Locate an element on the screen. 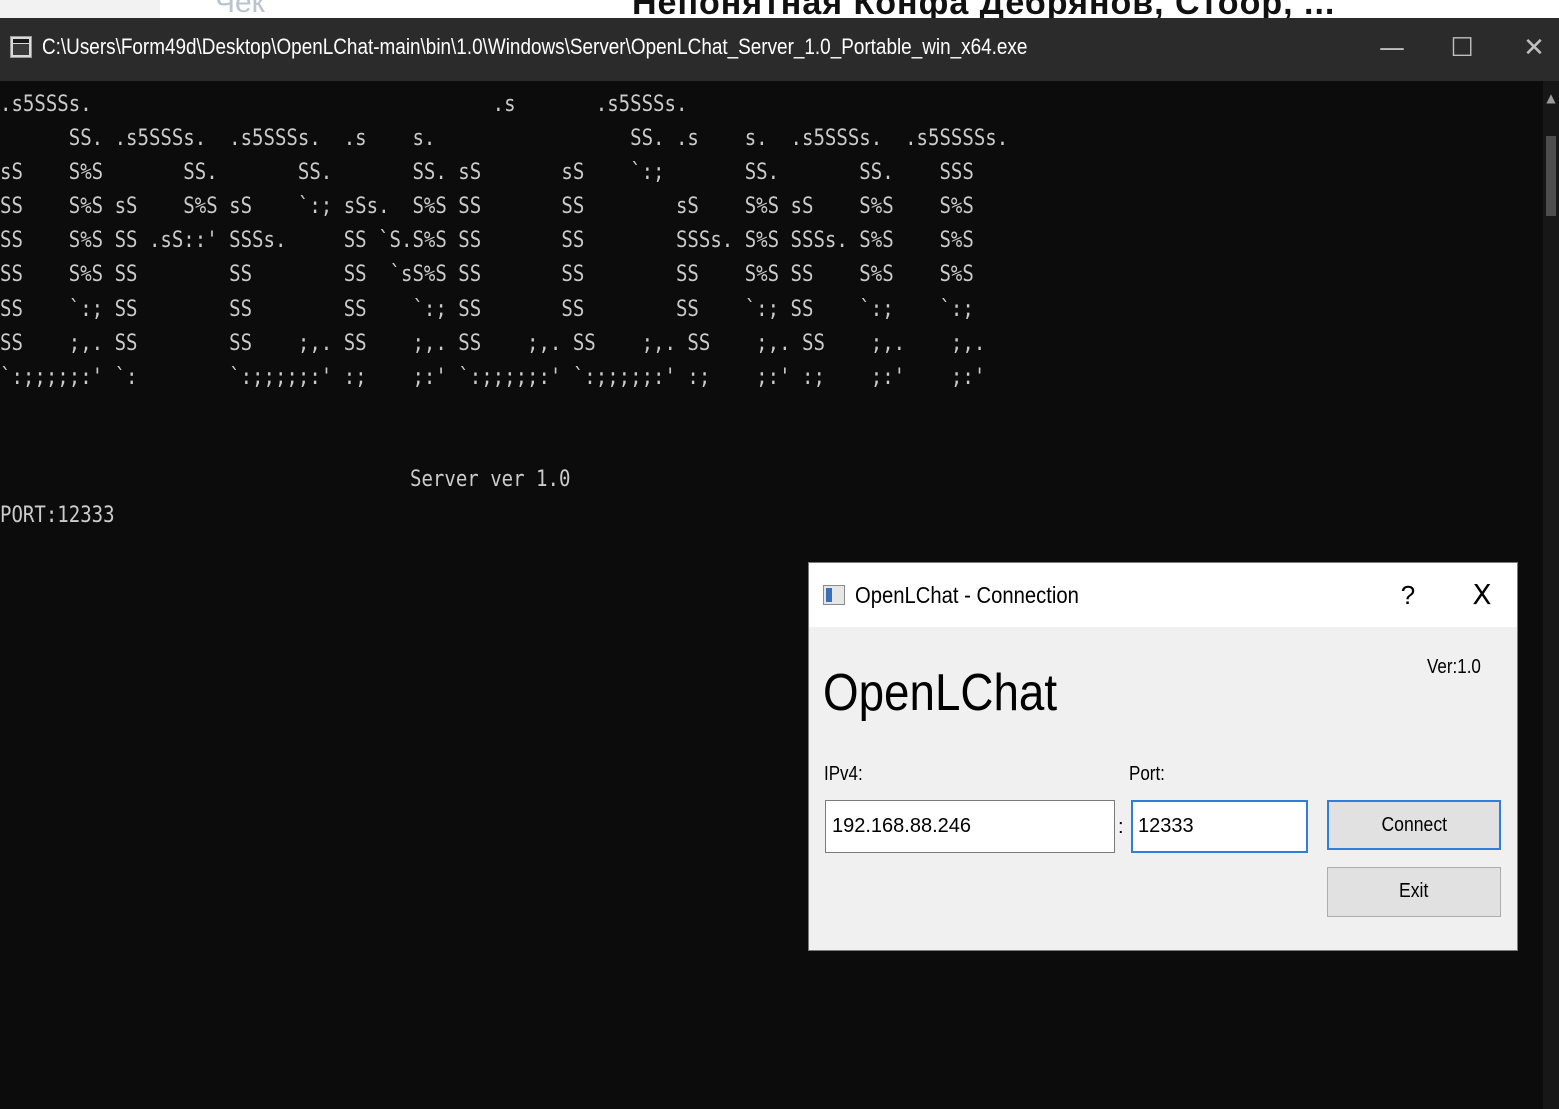 This screenshot has width=1559, height=1109. exit-button: Exit is located at coordinates (1414, 892).